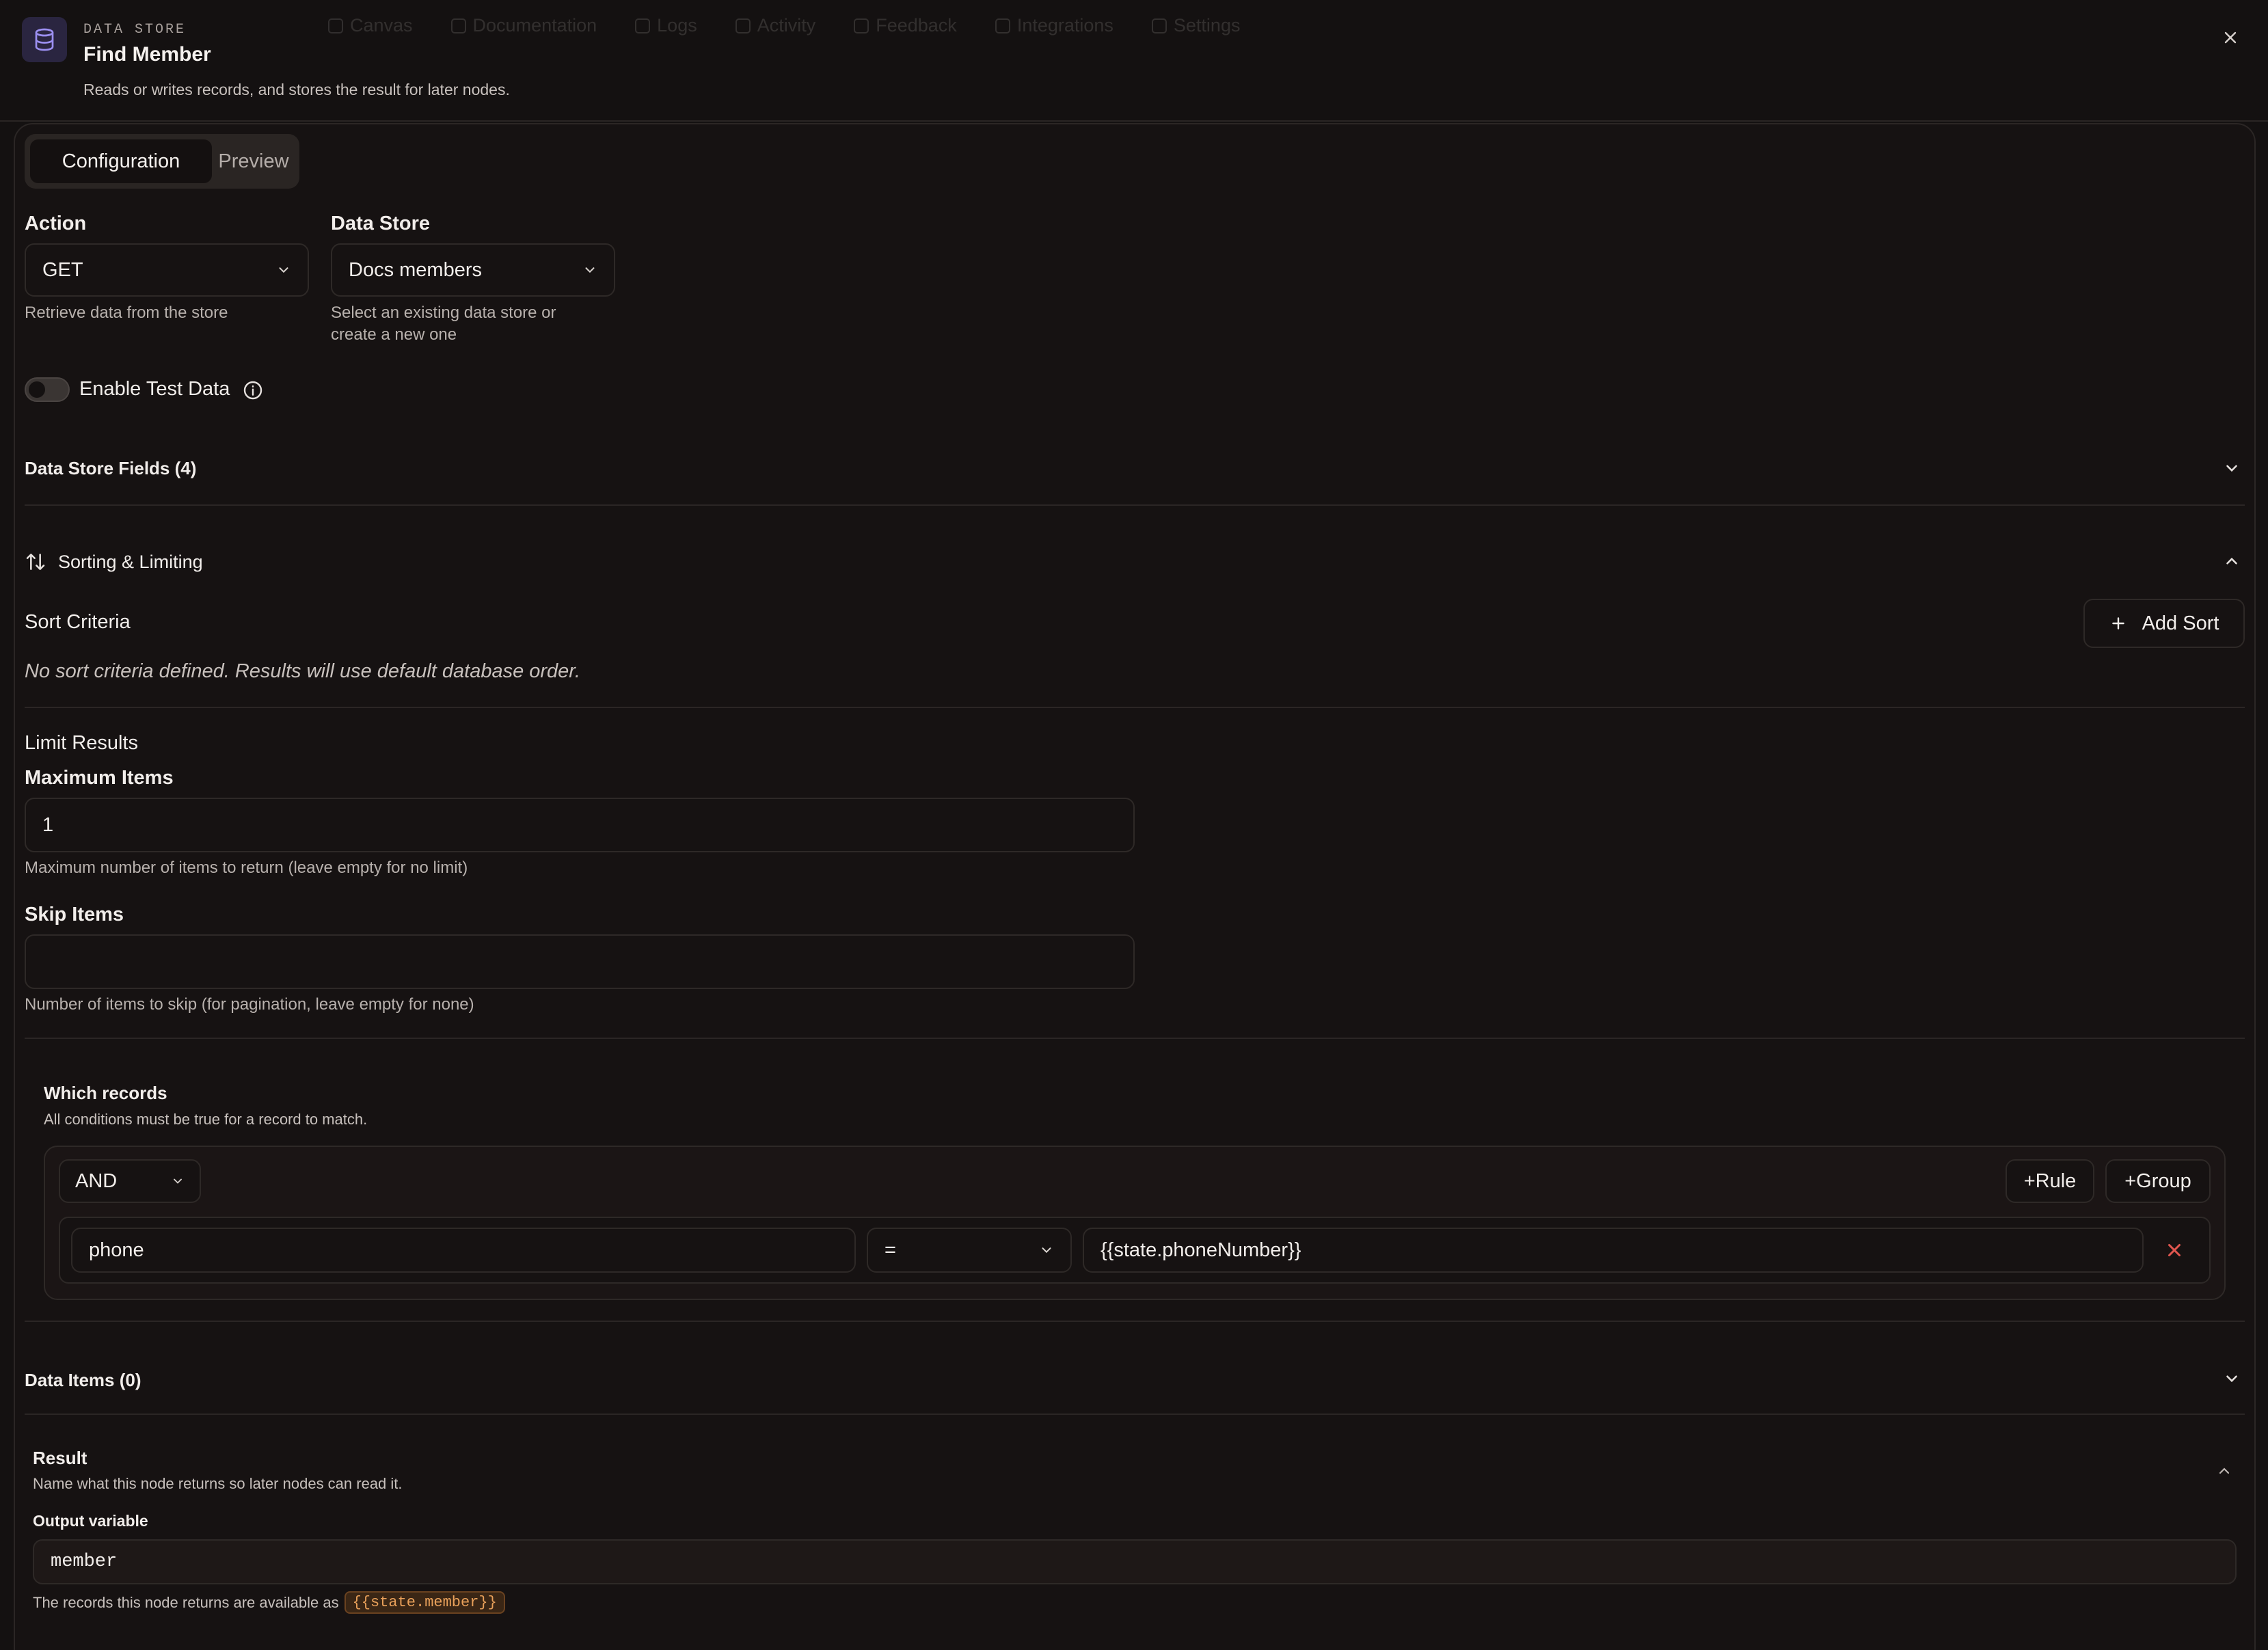 This screenshot has height=1650, width=2268. What do you see at coordinates (253, 390) in the screenshot?
I see `info-icon` at bounding box center [253, 390].